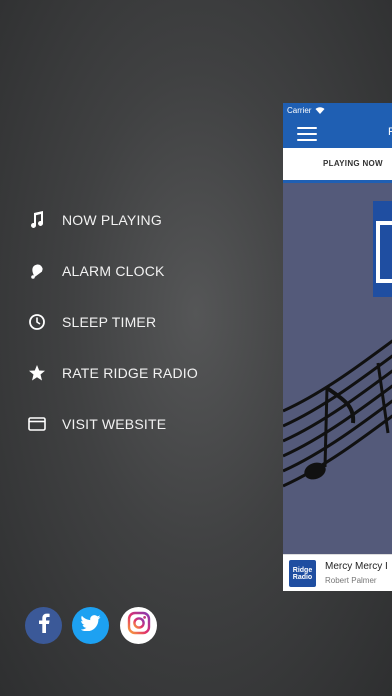 The image size is (392, 696). Describe the element at coordinates (337, 110) in the screenshot. I see `status-bar: Carrier` at that location.